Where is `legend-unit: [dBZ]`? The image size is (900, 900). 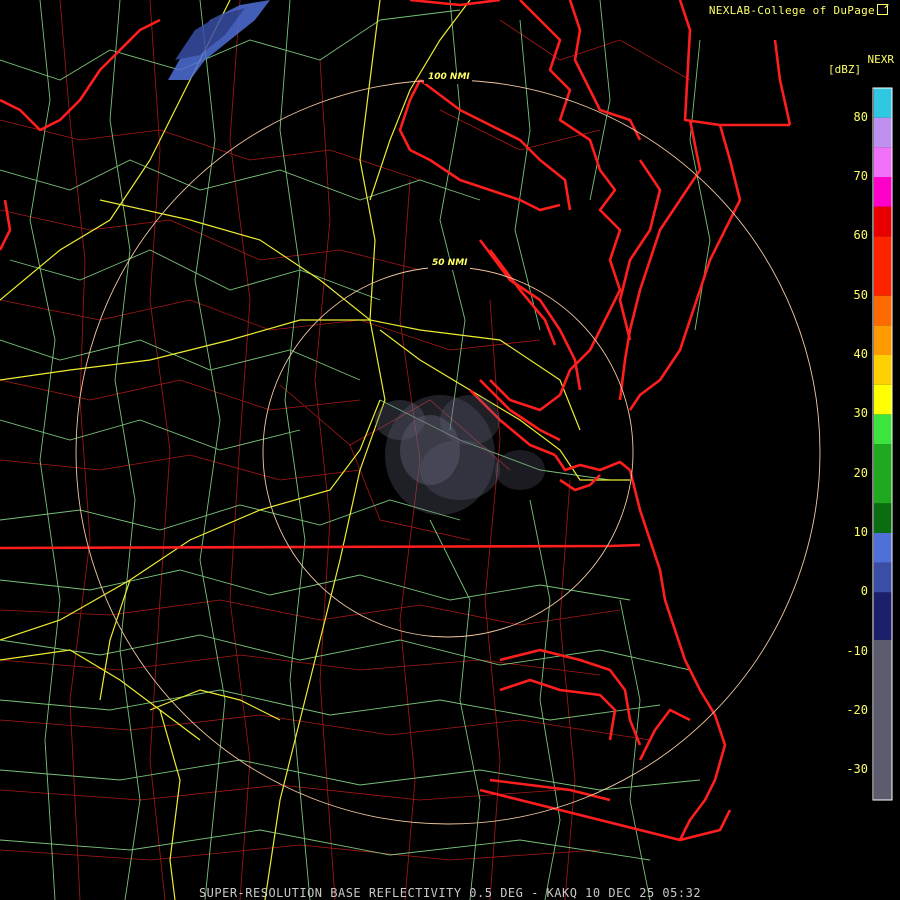 legend-unit: [dBZ] is located at coordinates (845, 69).